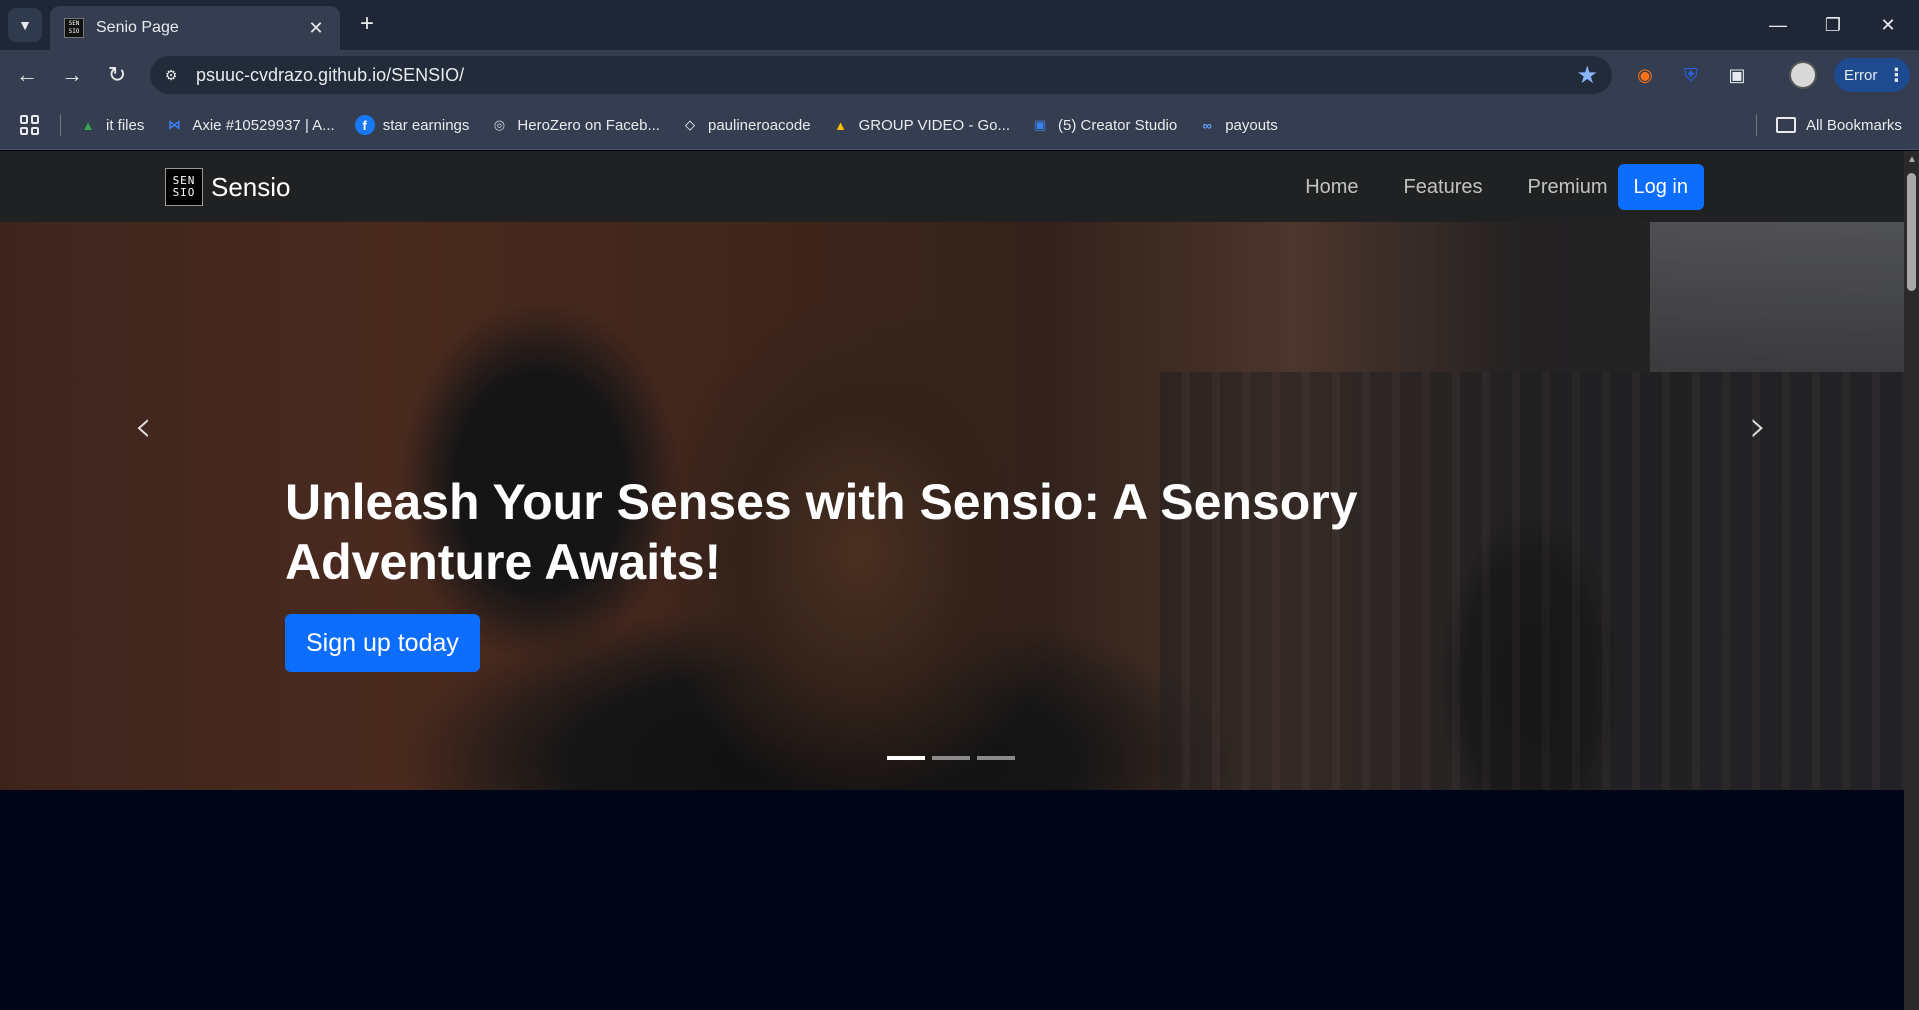 This screenshot has height=1010, width=1919. I want to click on bookmark-item: ▣ (5) Creator Studio, so click(1103, 125).